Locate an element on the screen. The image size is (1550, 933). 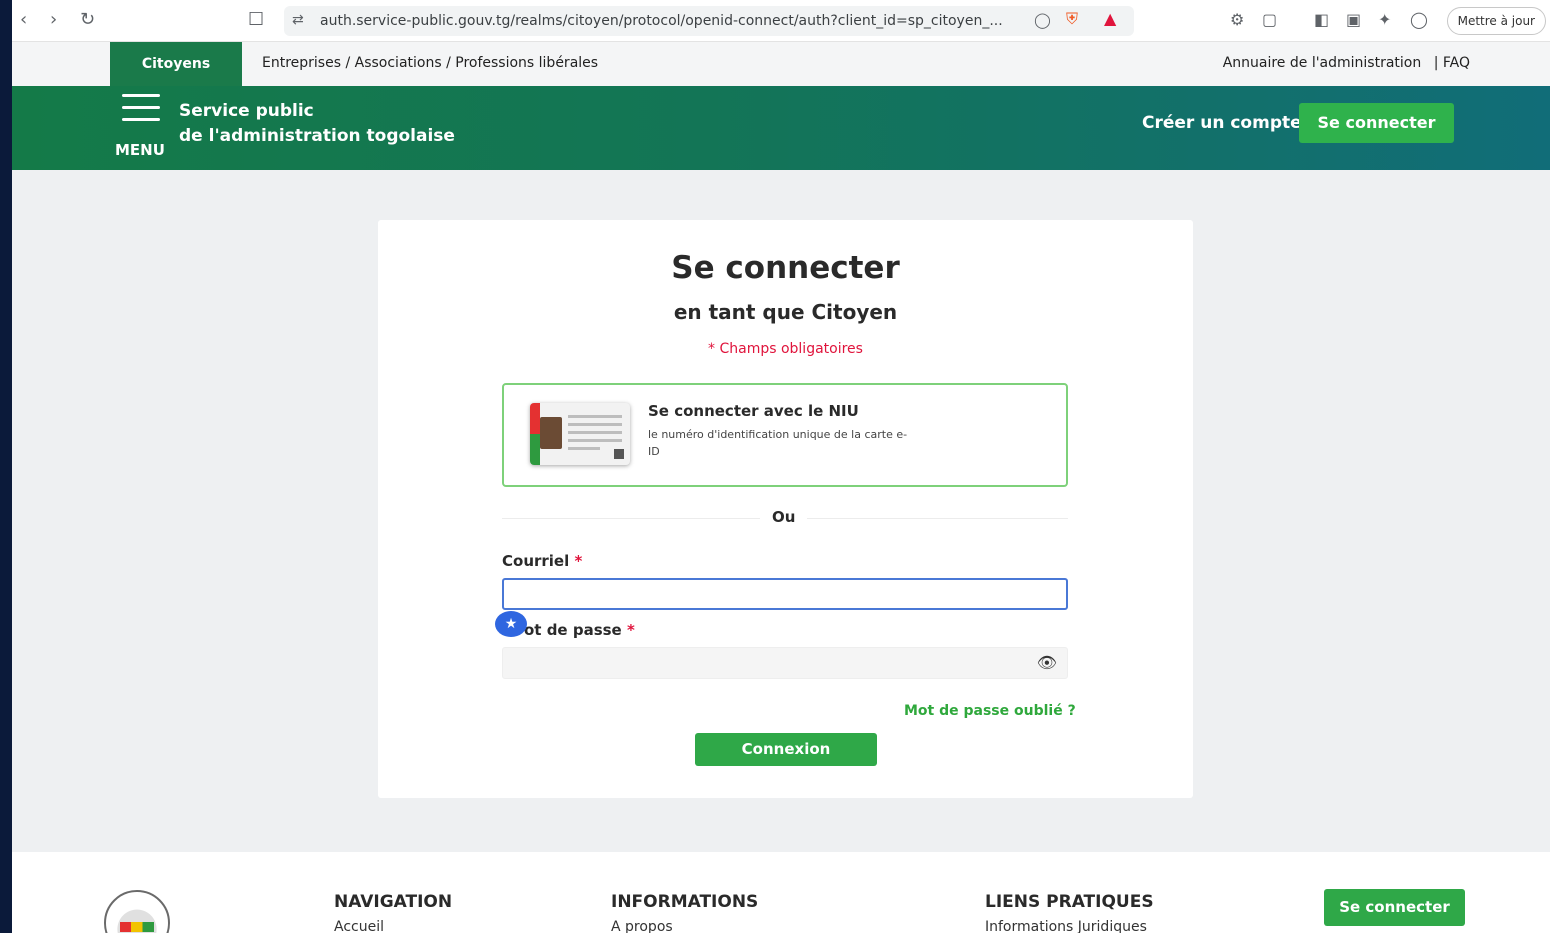
tab-citoyens: Citoyens is located at coordinates (176, 64).